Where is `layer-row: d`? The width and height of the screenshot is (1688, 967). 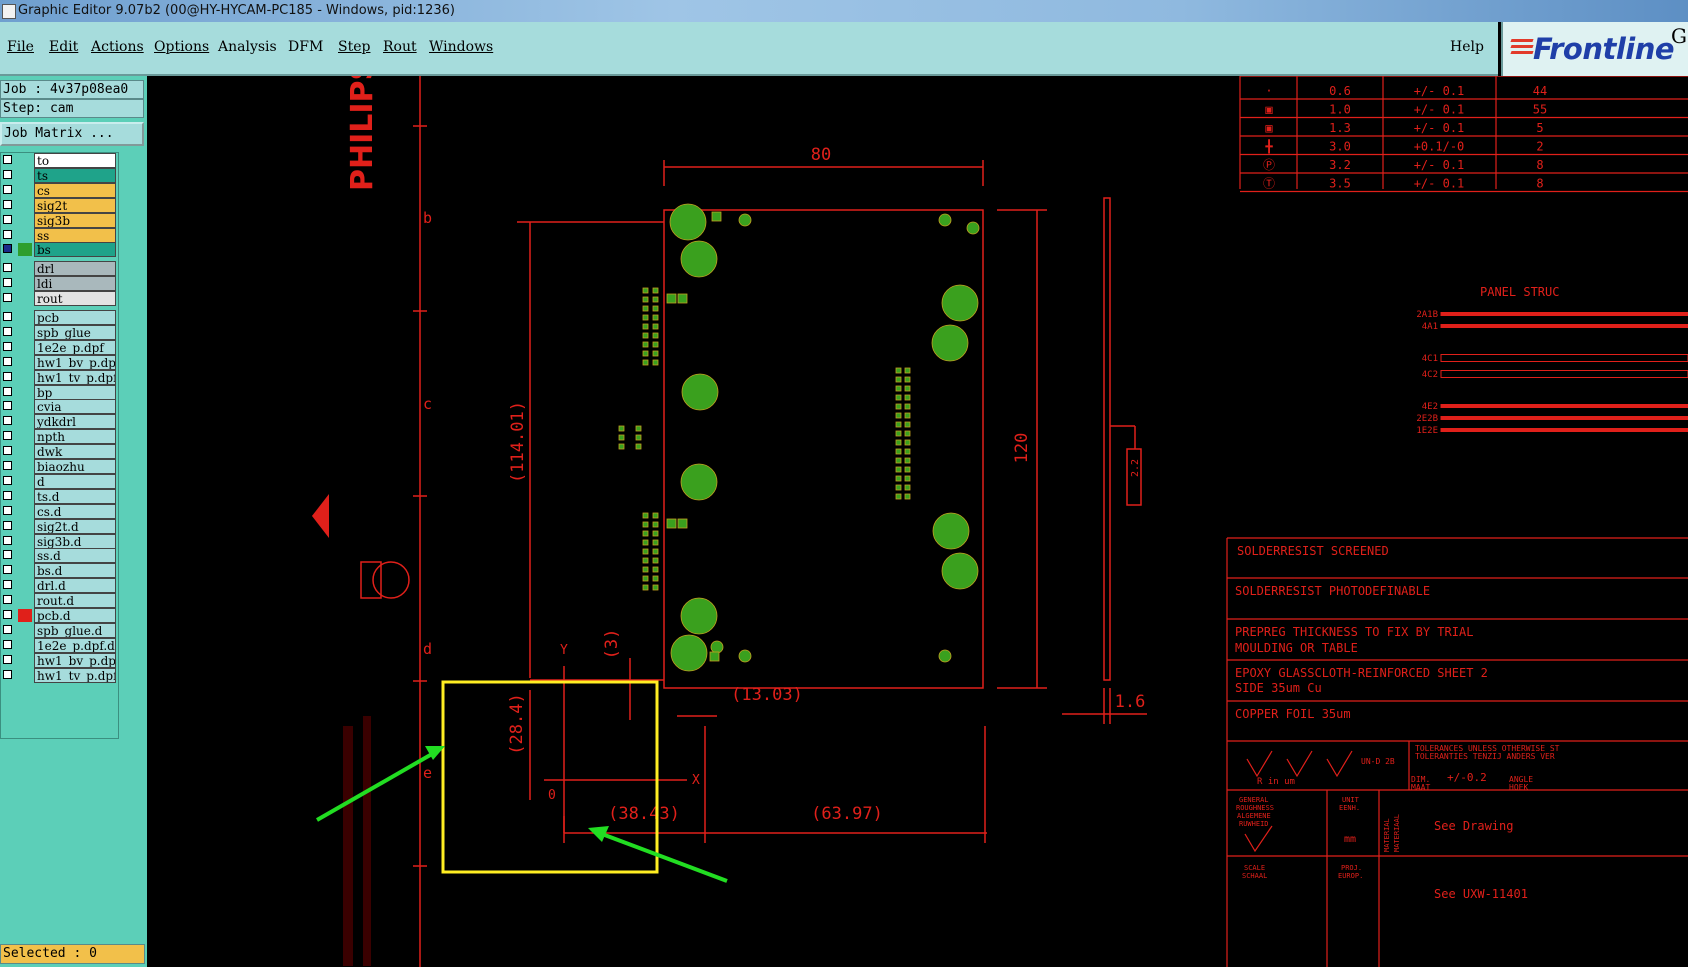
layer-row: d is located at coordinates (59, 481).